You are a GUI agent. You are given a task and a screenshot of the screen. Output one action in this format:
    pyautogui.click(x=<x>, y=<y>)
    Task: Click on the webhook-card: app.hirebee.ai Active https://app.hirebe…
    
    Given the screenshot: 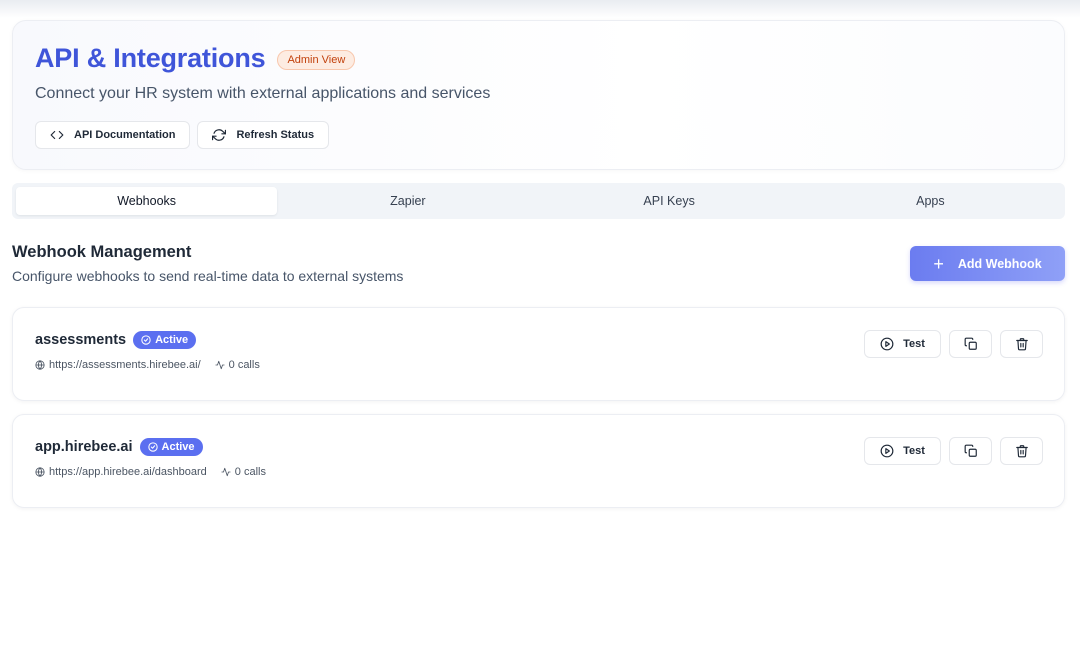 What is the action you would take?
    pyautogui.click(x=538, y=461)
    